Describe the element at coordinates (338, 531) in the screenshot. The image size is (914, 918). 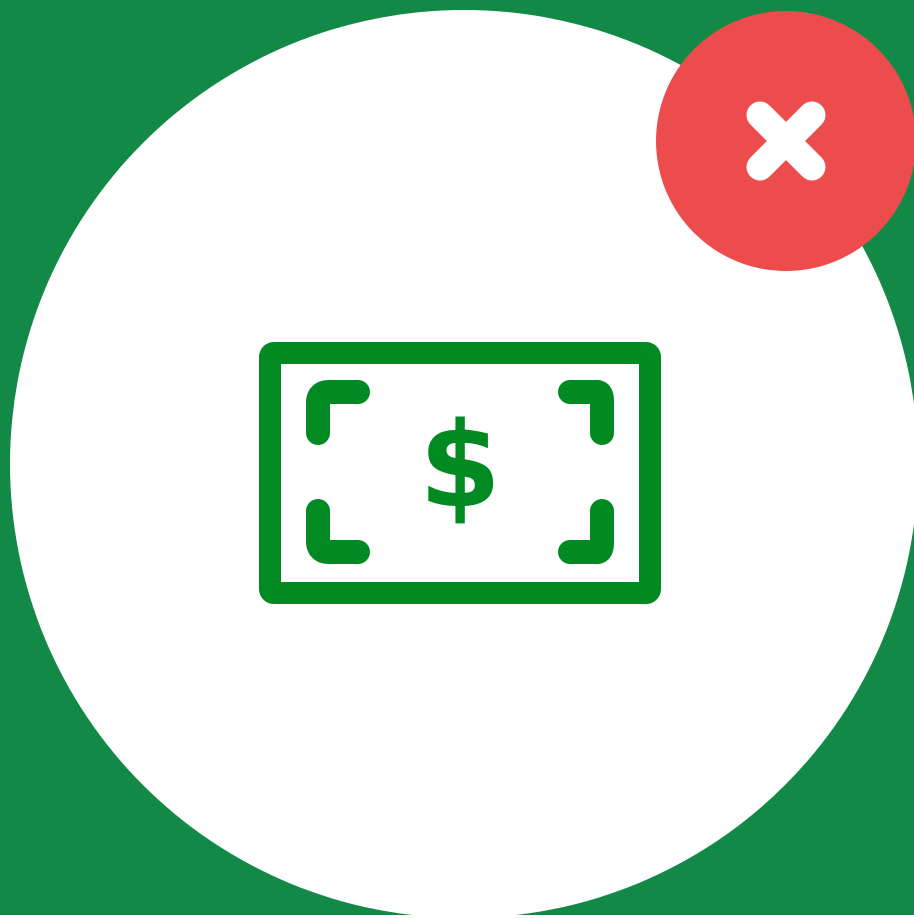
I see `corner-bottom-left` at that location.